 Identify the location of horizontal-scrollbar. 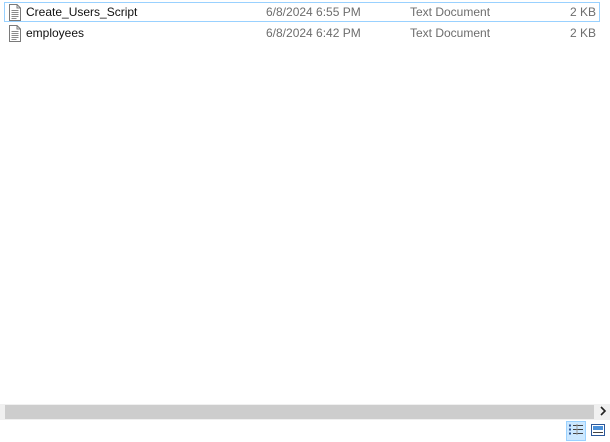
(305, 412).